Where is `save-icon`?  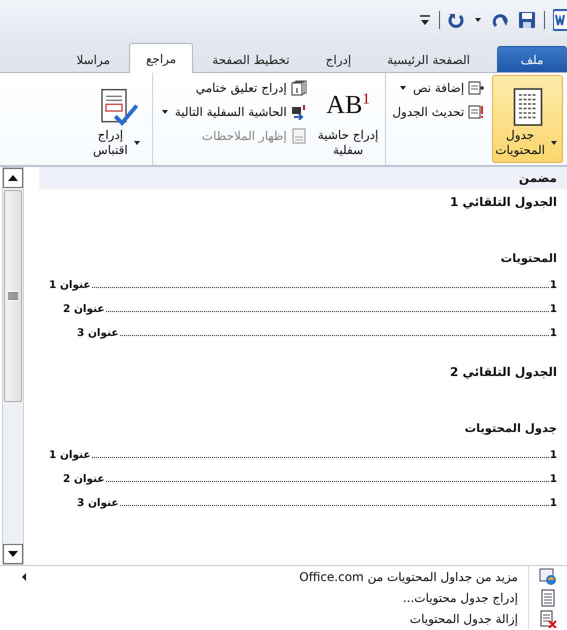 save-icon is located at coordinates (527, 20).